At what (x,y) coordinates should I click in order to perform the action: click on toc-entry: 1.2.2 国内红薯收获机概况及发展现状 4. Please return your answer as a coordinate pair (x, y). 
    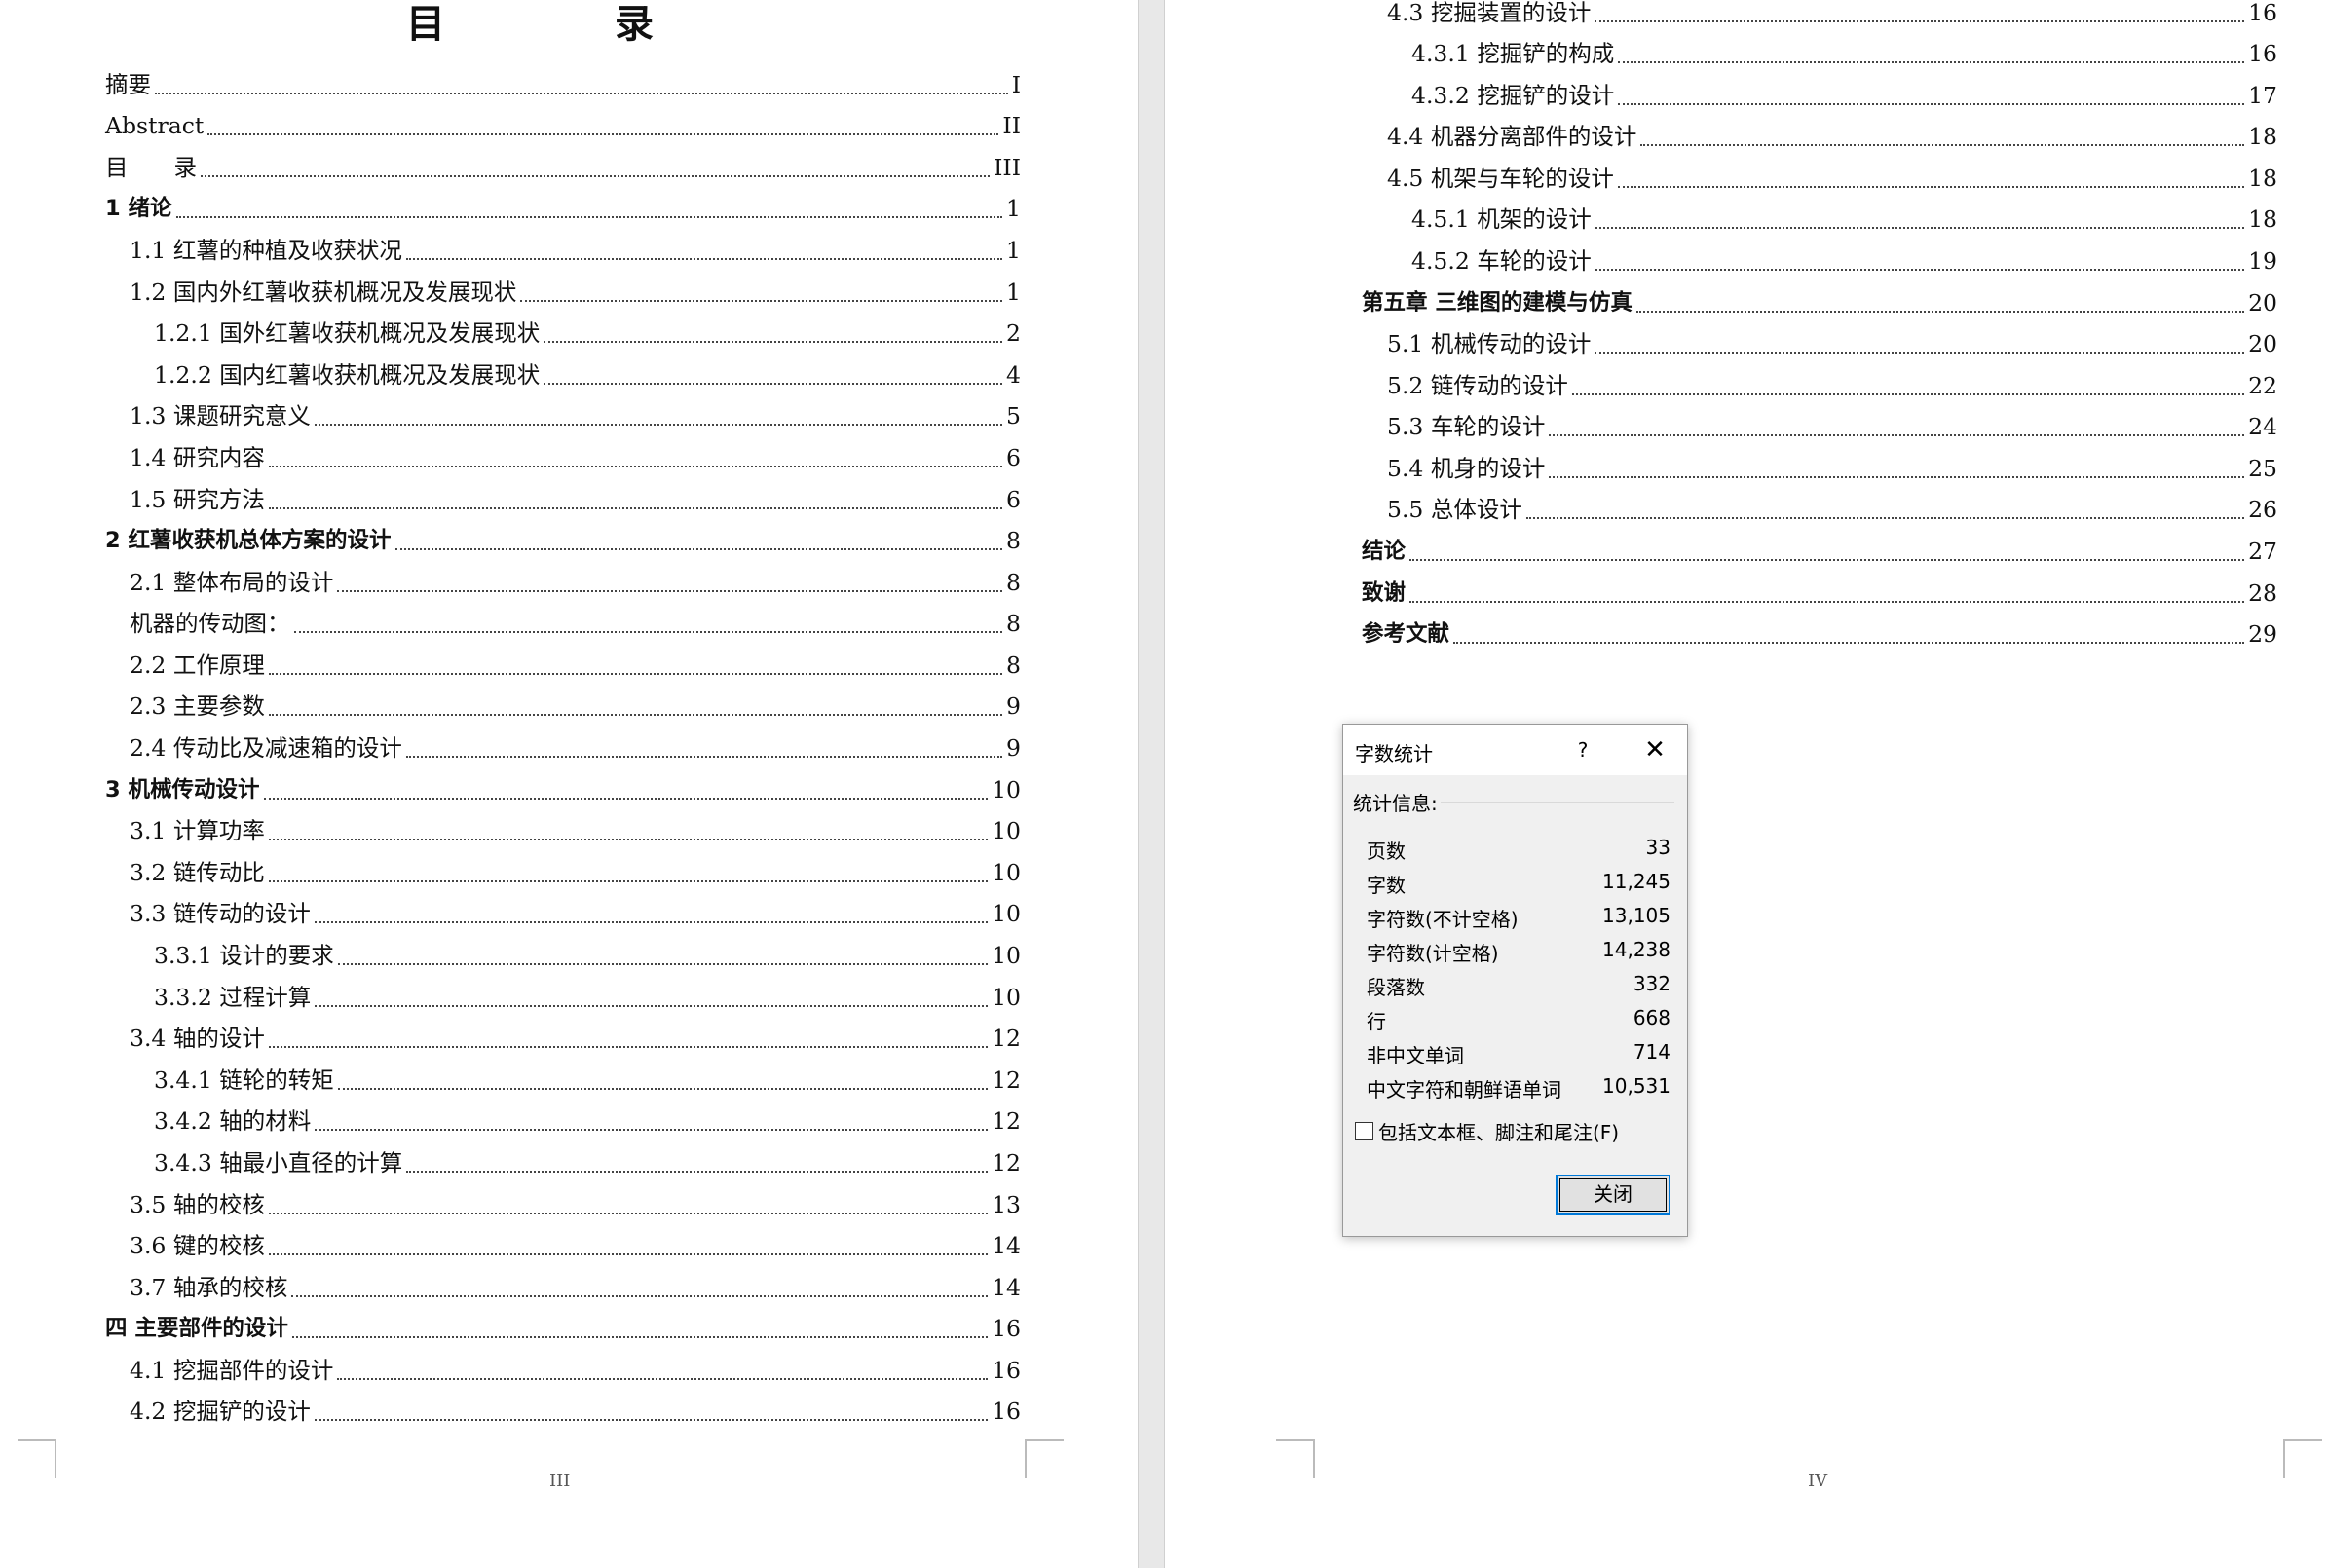
    Looking at the image, I should click on (587, 375).